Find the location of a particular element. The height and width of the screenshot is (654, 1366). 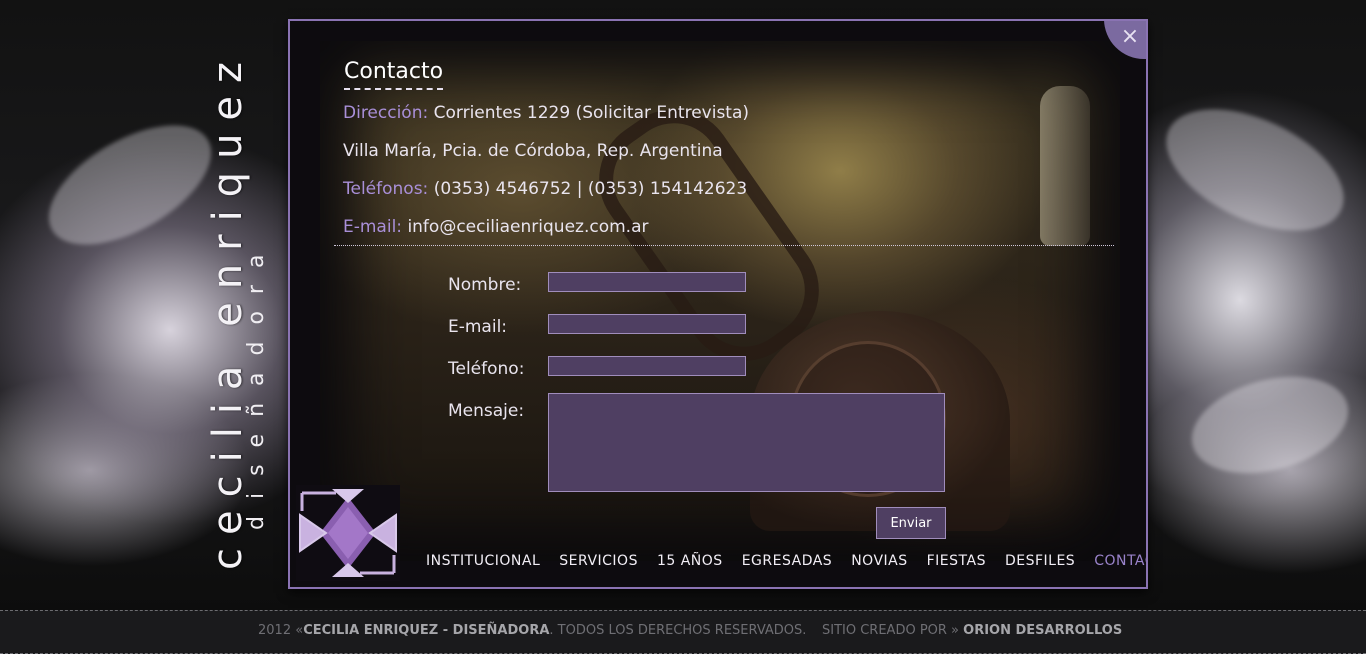

brand-subtitle: diseñadora is located at coordinates (256, 383).